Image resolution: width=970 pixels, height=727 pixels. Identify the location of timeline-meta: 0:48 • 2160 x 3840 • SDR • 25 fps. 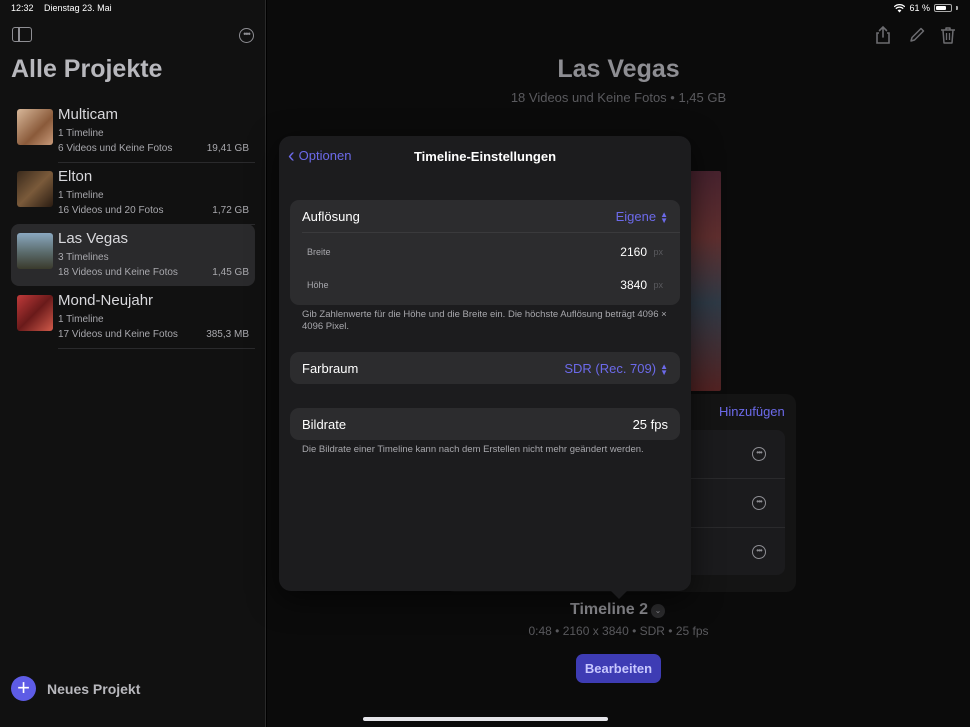
(618, 631).